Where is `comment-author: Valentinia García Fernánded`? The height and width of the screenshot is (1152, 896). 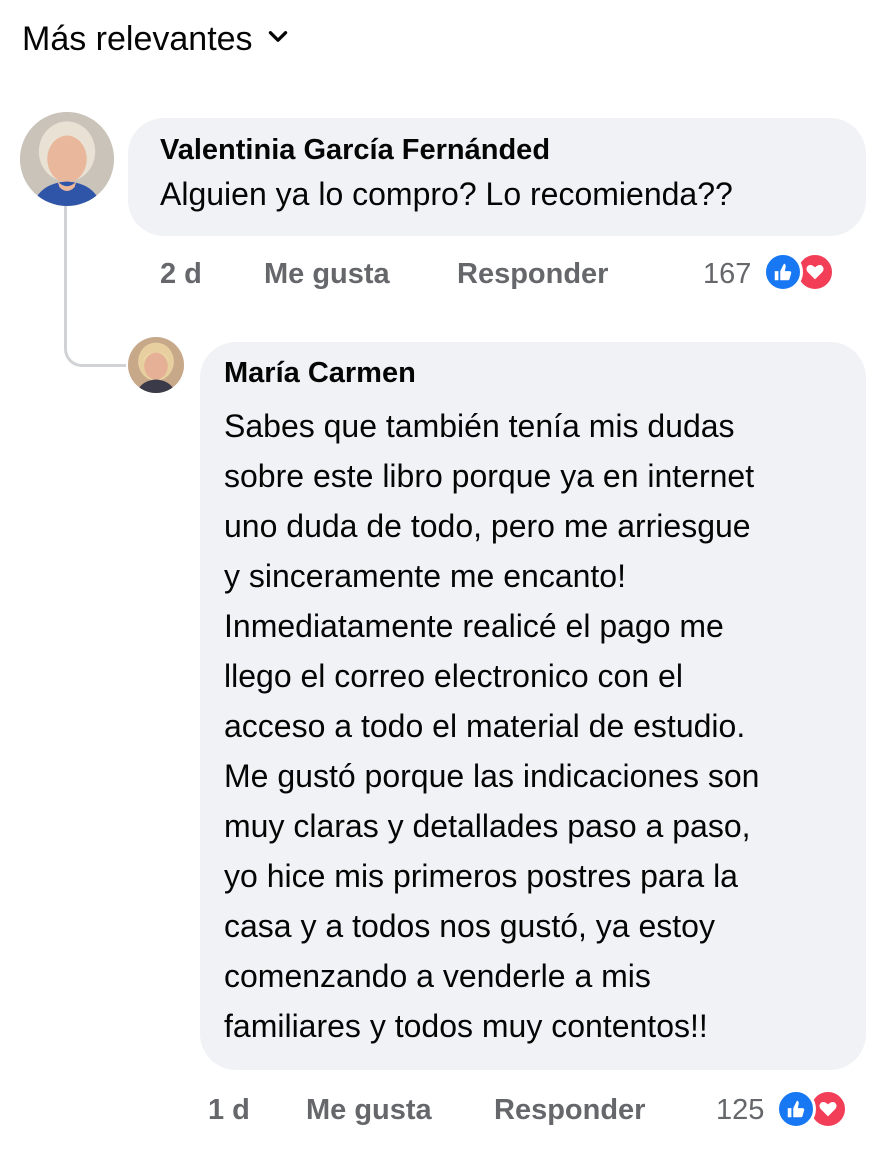 comment-author: Valentinia García Fernánded is located at coordinates (497, 150).